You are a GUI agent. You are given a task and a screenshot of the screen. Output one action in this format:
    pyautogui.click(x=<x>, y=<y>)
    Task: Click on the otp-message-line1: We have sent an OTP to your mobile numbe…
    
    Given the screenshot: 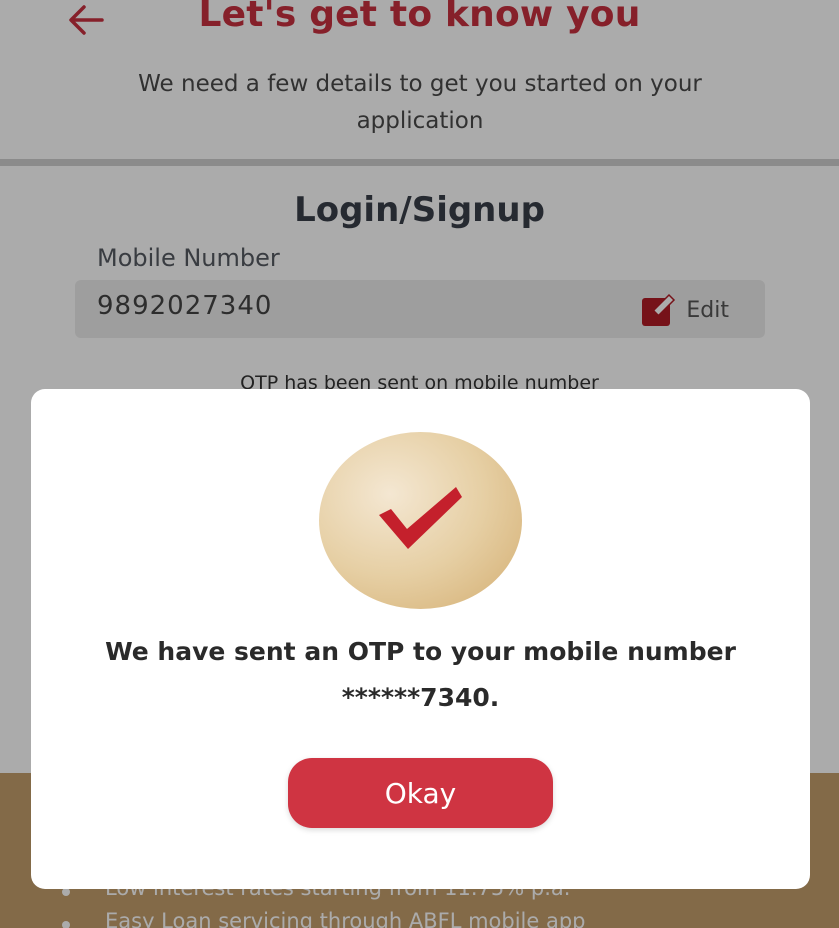 What is the action you would take?
    pyautogui.click(x=420, y=651)
    